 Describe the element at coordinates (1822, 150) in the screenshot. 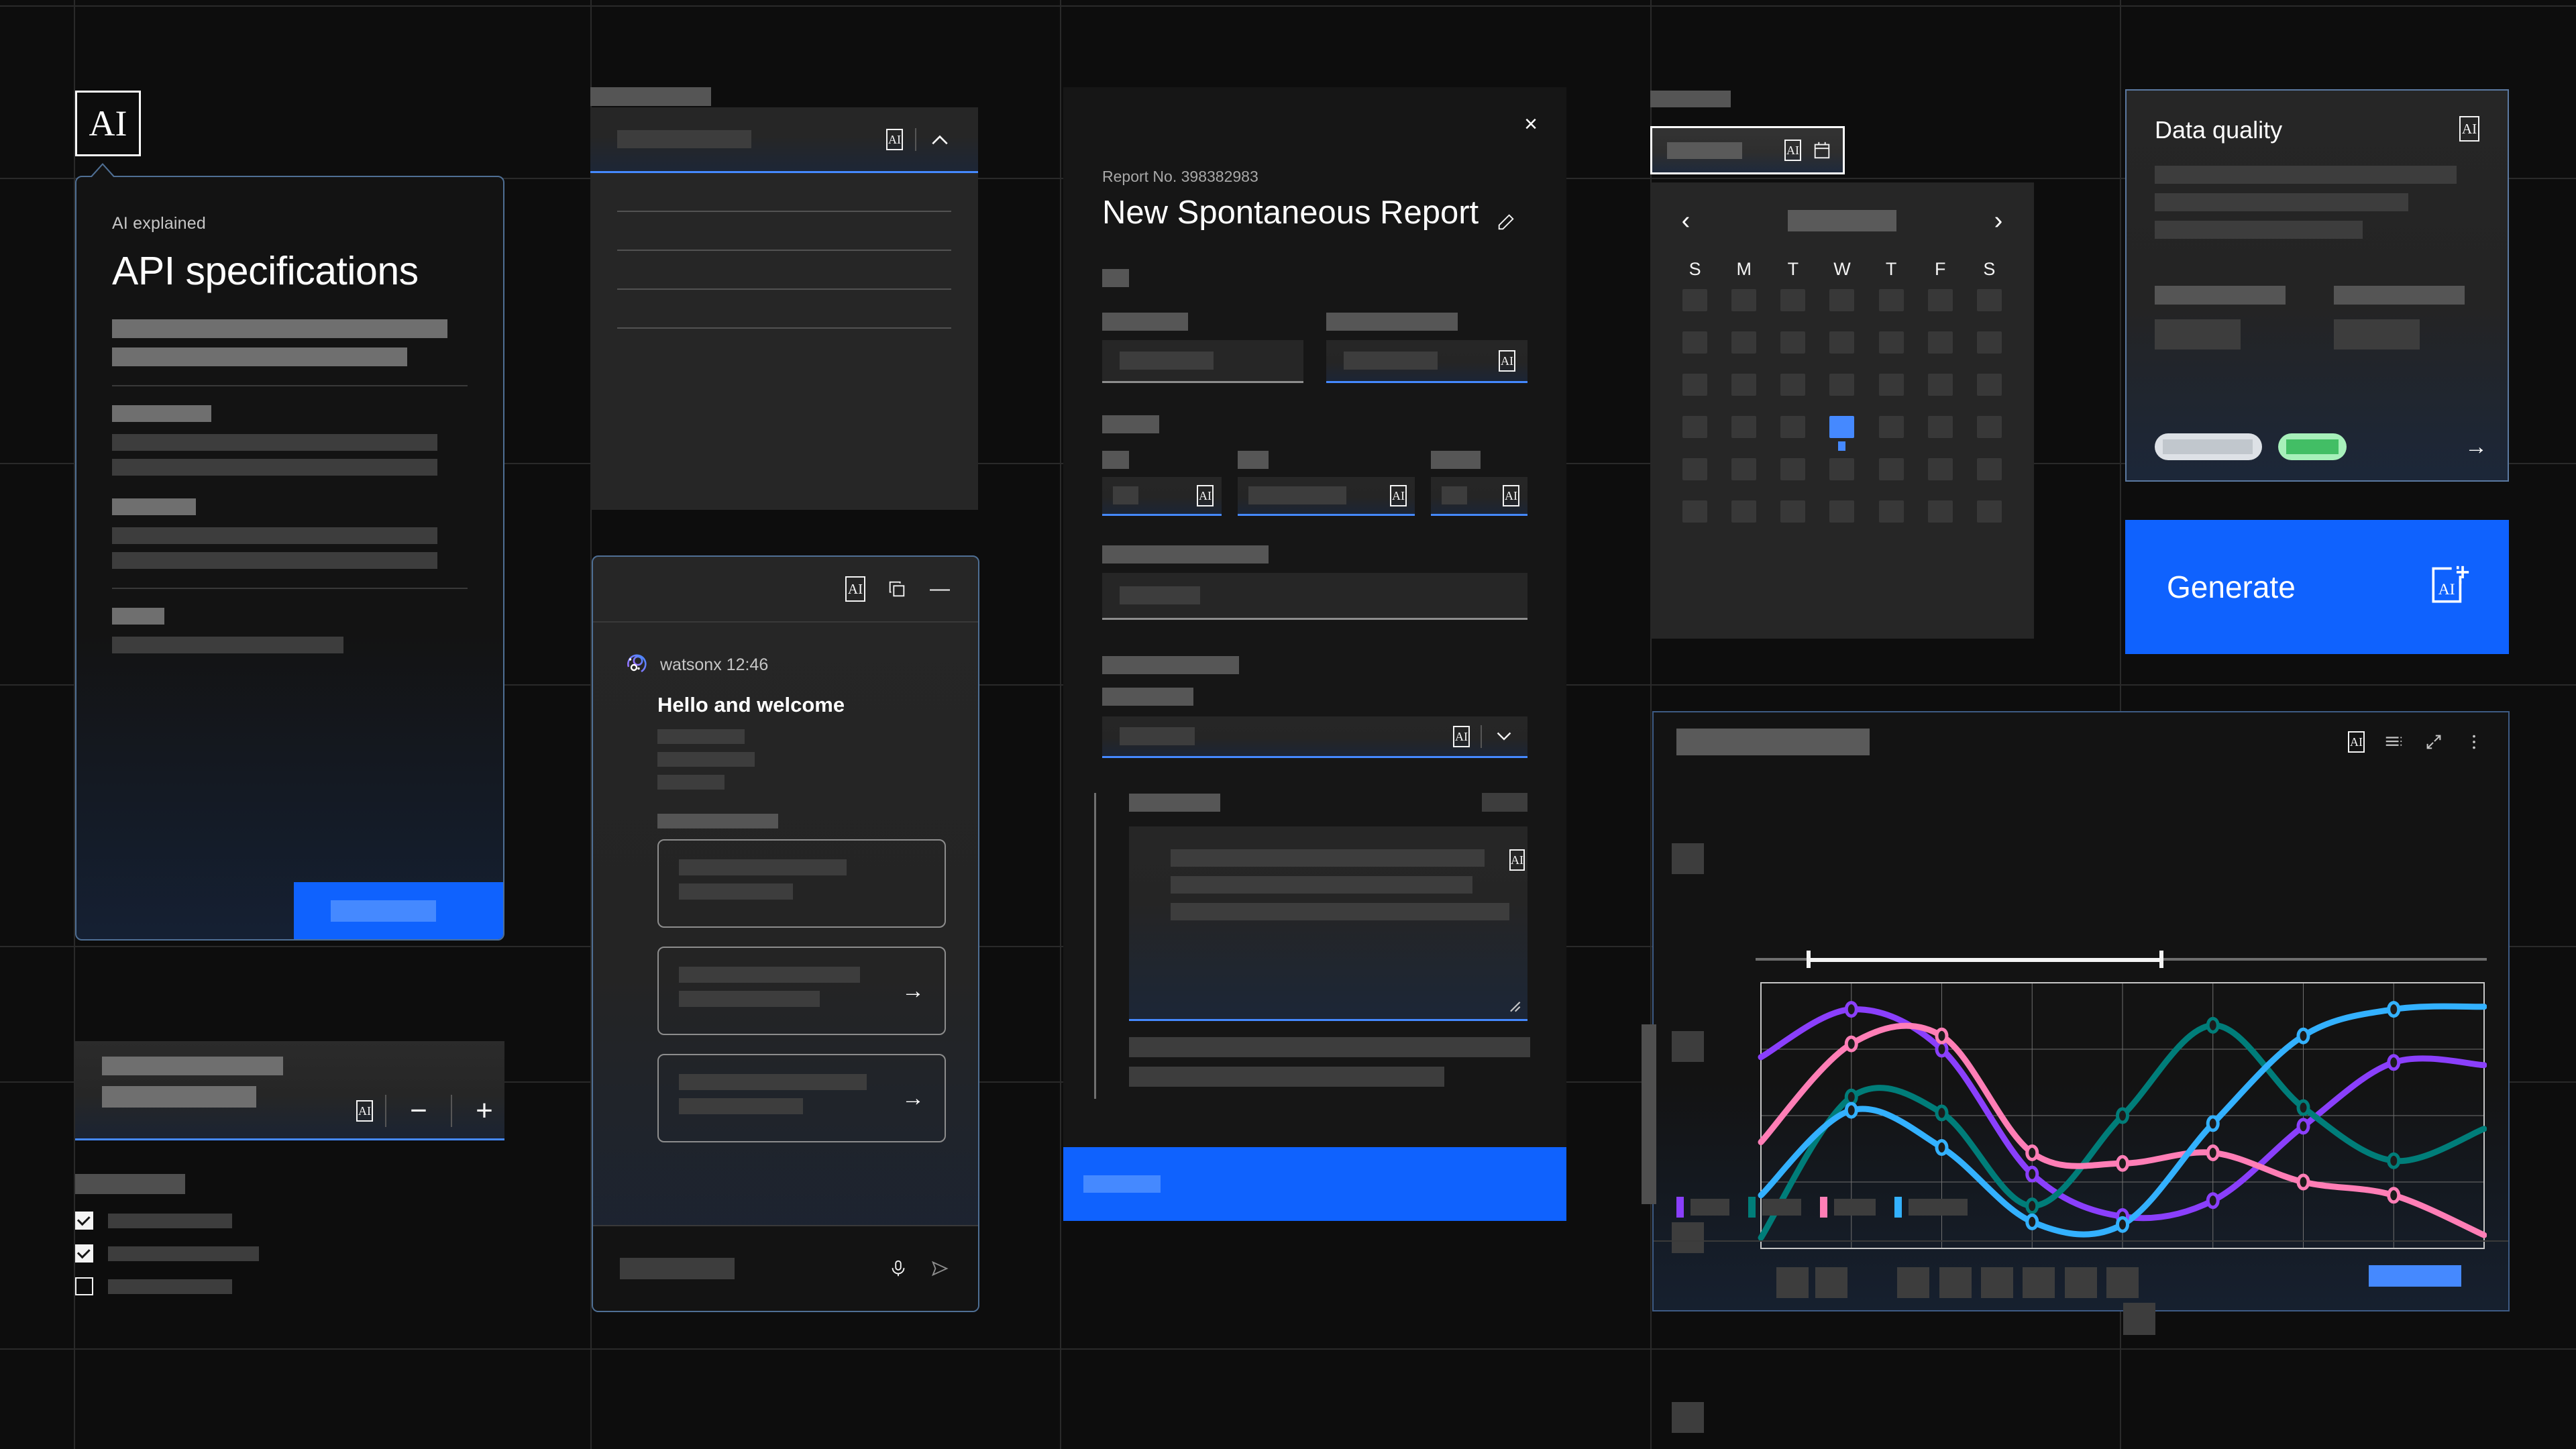

I see `calendar-icon` at that location.